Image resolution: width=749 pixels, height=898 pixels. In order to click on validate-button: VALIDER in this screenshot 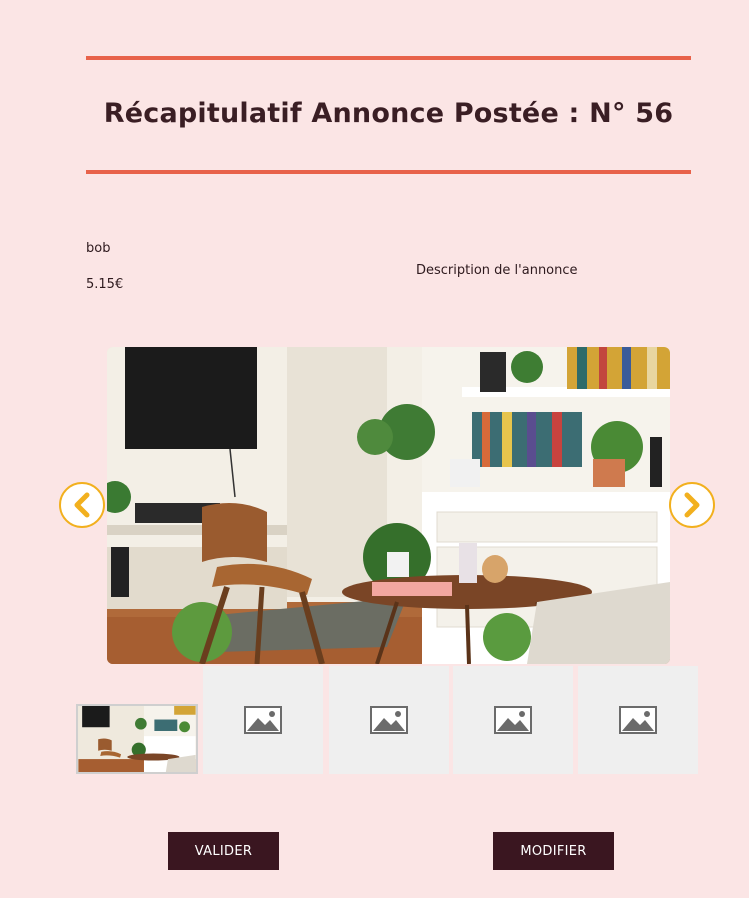, I will do `click(223, 851)`.